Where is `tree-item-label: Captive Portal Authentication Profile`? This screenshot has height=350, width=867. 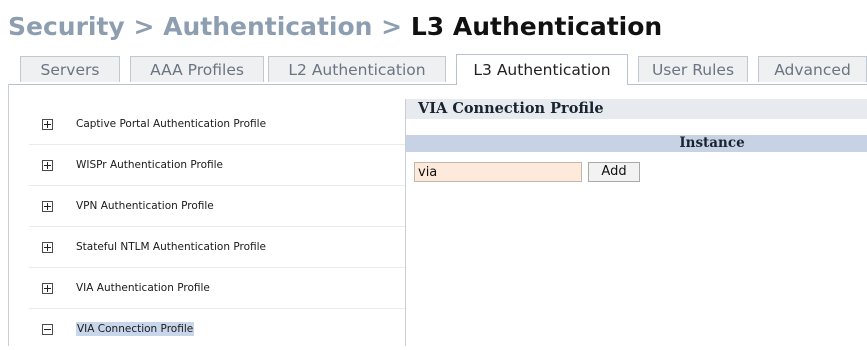 tree-item-label: Captive Portal Authentication Profile is located at coordinates (171, 124).